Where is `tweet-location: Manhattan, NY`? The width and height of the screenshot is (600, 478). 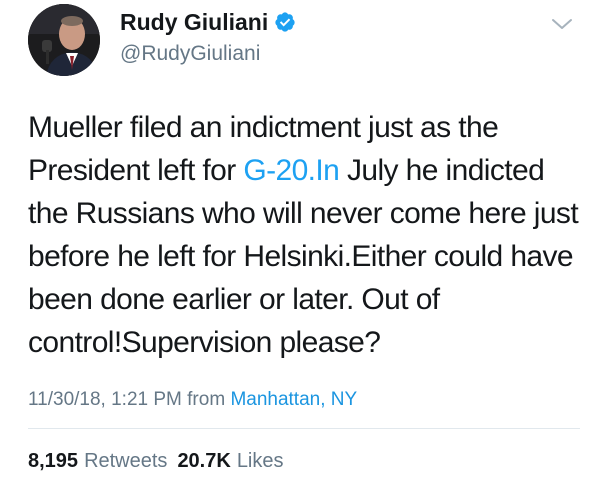 tweet-location: Manhattan, NY is located at coordinates (293, 399).